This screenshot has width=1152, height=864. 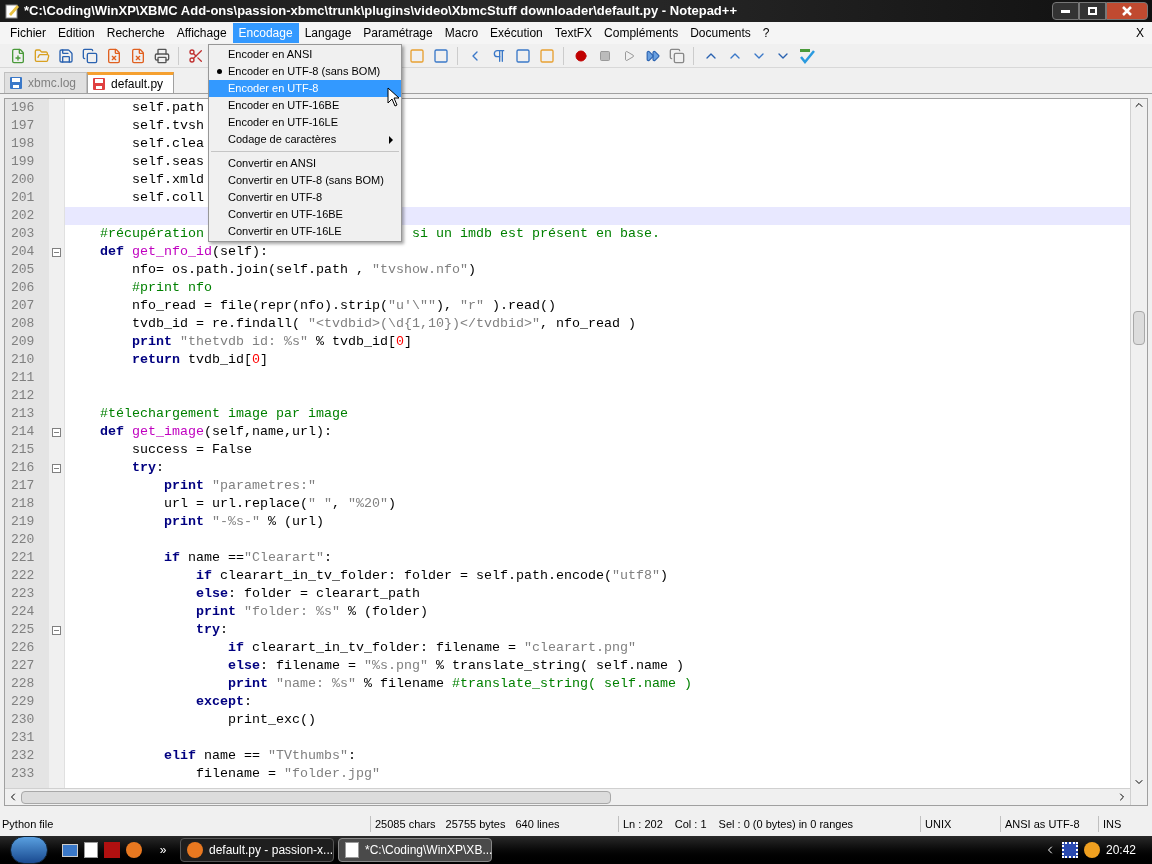 I want to click on horizontal-scrollbar-thumb, so click(x=316, y=797).